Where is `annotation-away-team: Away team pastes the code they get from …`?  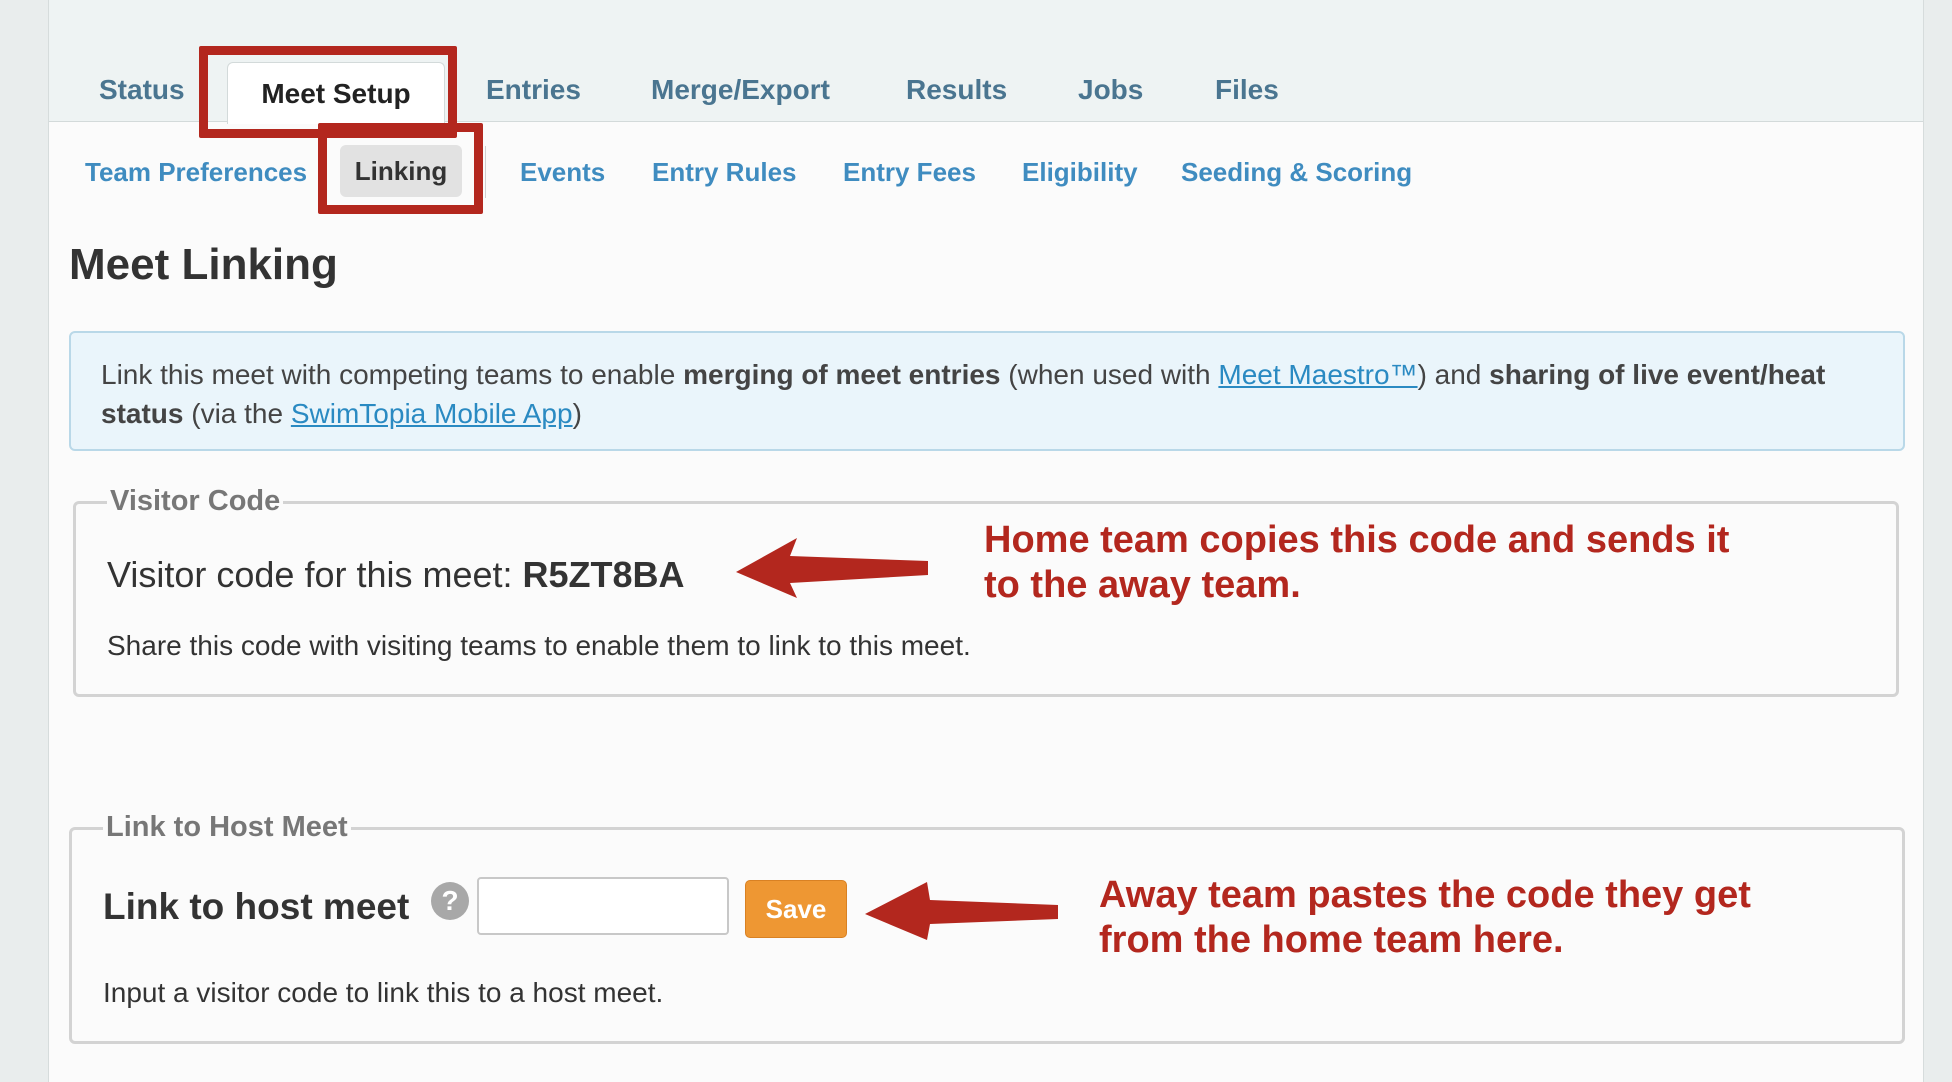 annotation-away-team: Away team pastes the code they get from … is located at coordinates (1425, 917).